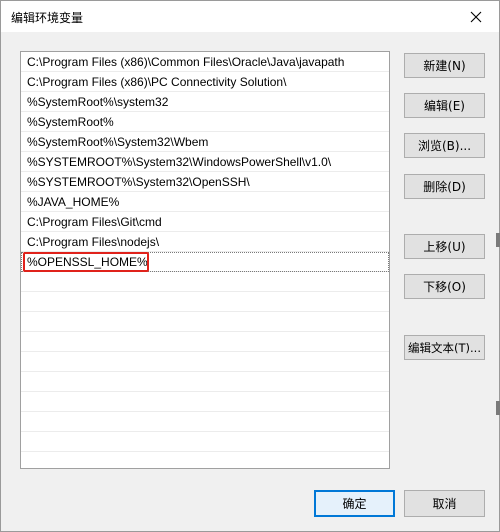  I want to click on list-item-selected: %OPENSSL_HOME%, so click(205, 262).